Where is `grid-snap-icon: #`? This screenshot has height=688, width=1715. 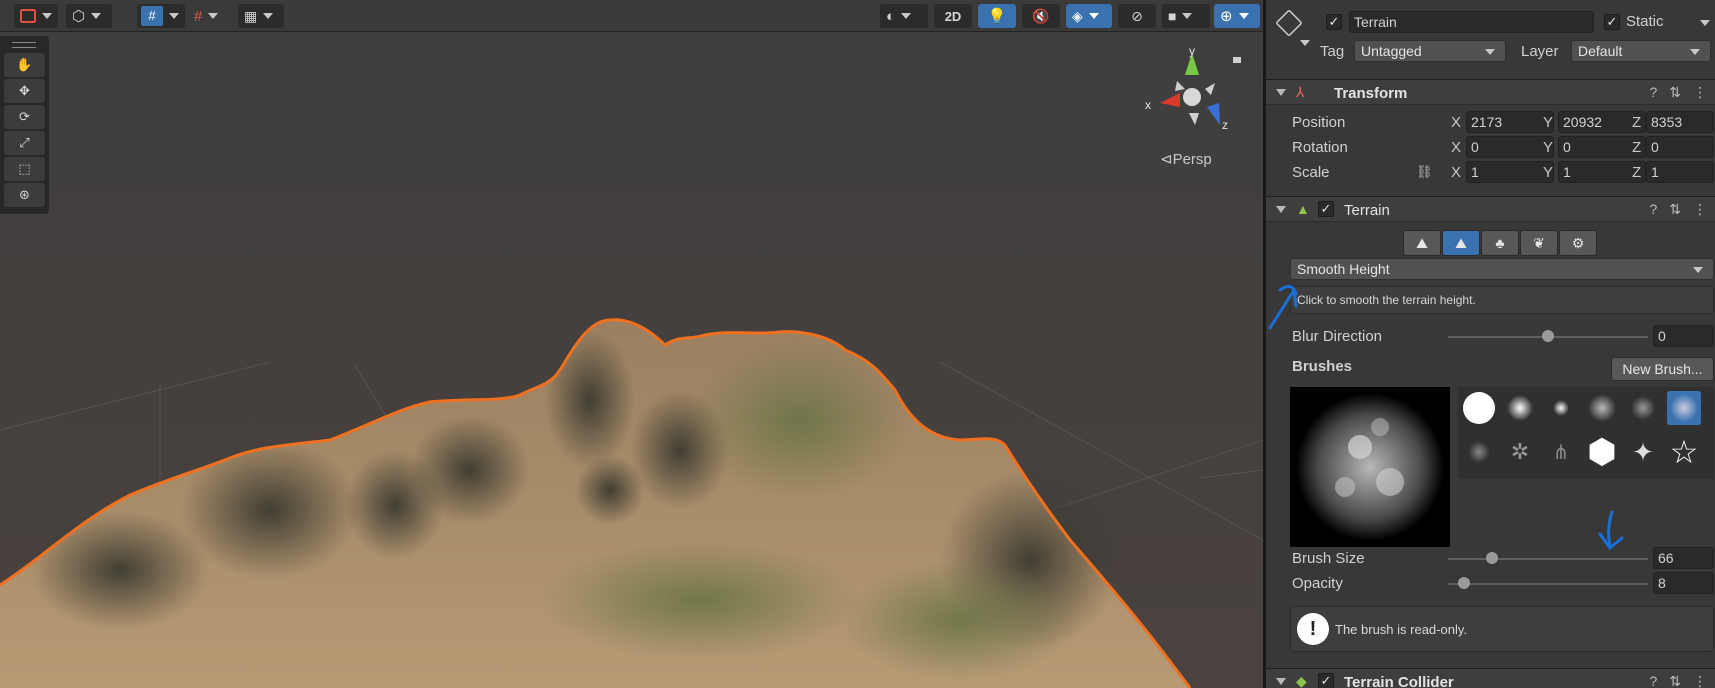
grid-snap-icon: # is located at coordinates (152, 16).